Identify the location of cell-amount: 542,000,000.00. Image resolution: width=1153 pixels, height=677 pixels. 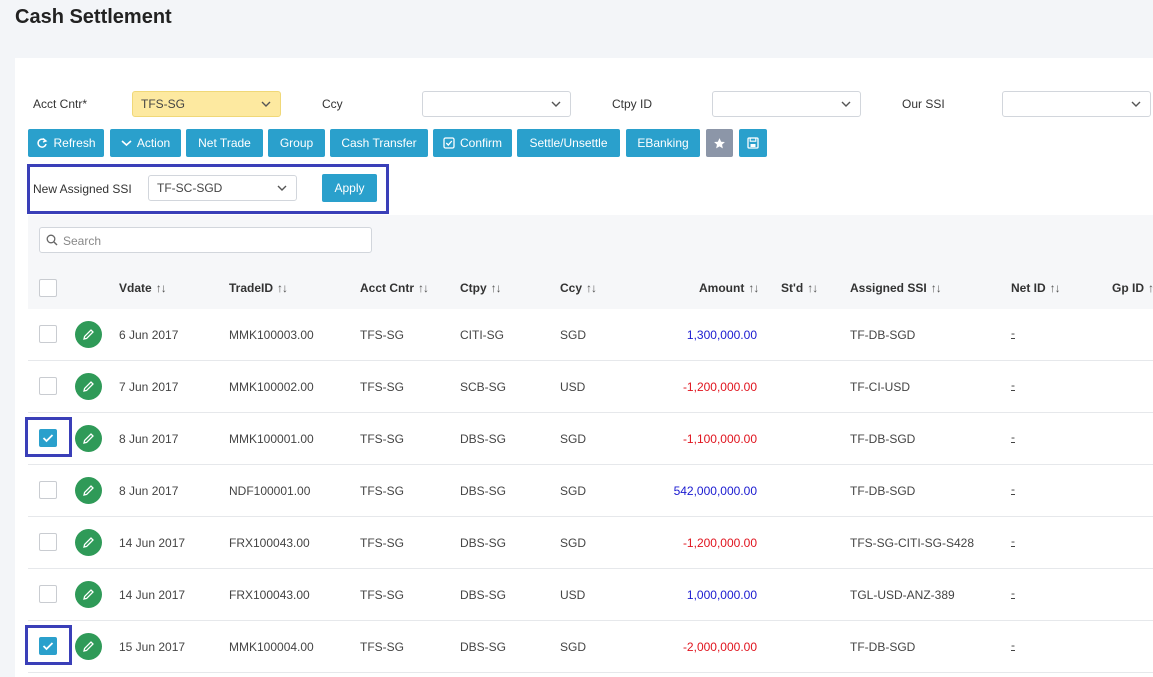
(715, 491).